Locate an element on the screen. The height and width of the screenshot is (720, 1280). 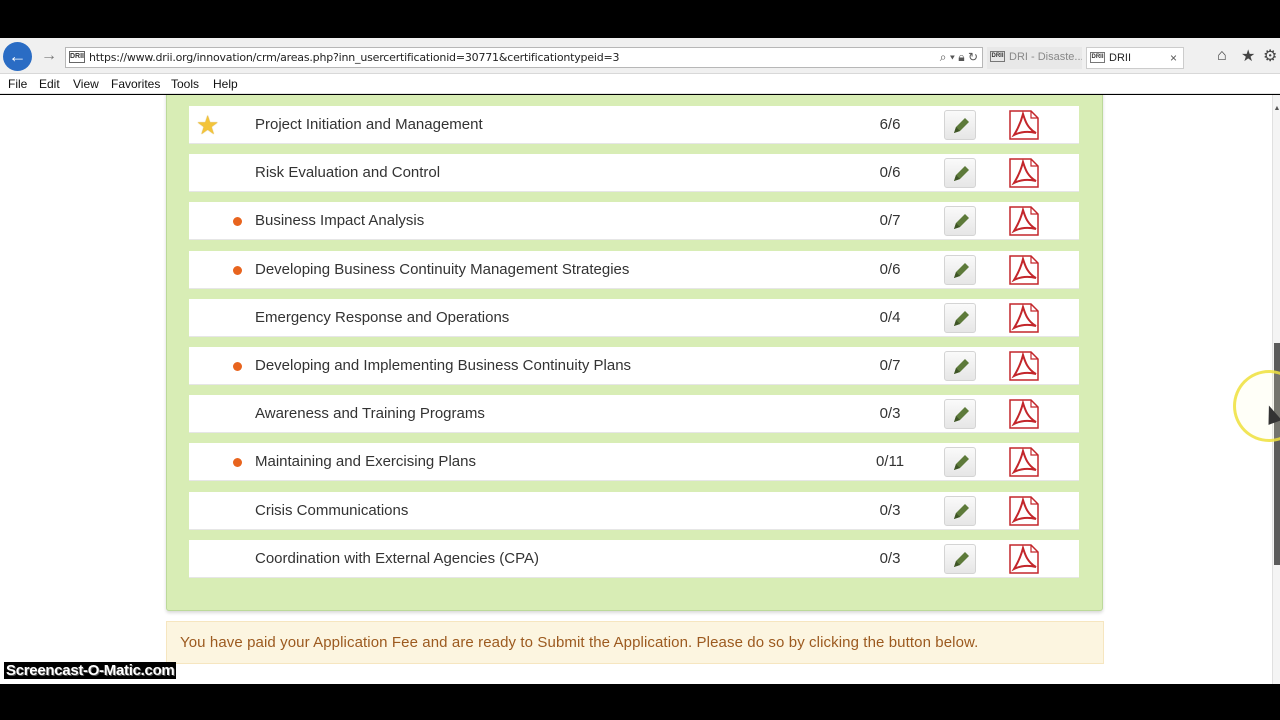
area-row: Risk Evaluation and Control 0/6 is located at coordinates (634, 173).